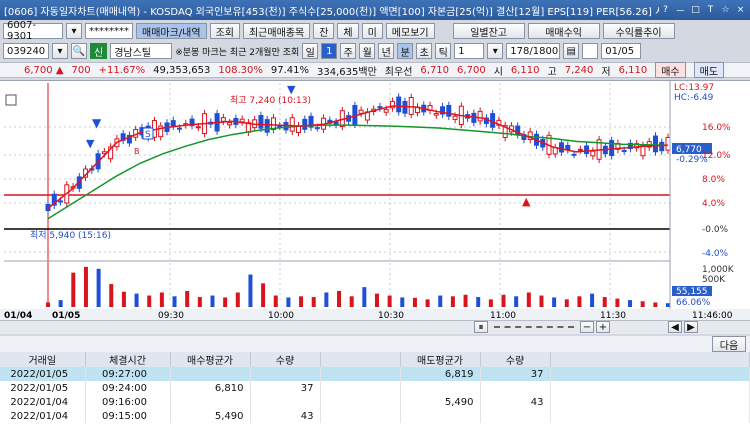  Describe the element at coordinates (693, 303) in the screenshot. I see `volume-pct: 66.06%` at that location.